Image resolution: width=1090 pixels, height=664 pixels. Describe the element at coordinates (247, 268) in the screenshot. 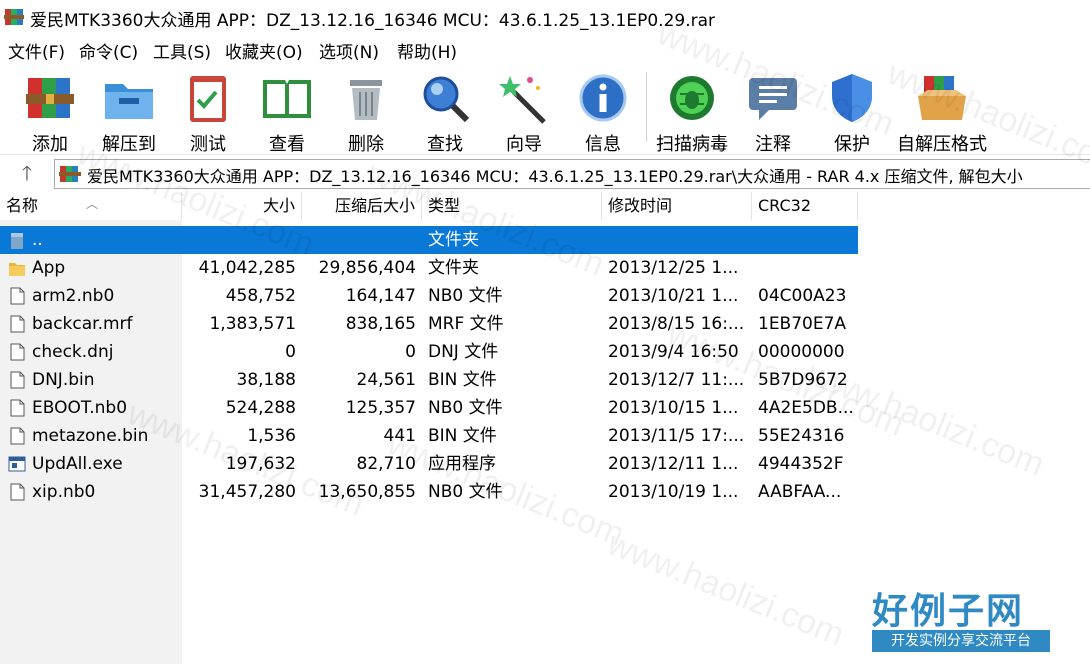

I see `file-size: 41,042,285` at that location.